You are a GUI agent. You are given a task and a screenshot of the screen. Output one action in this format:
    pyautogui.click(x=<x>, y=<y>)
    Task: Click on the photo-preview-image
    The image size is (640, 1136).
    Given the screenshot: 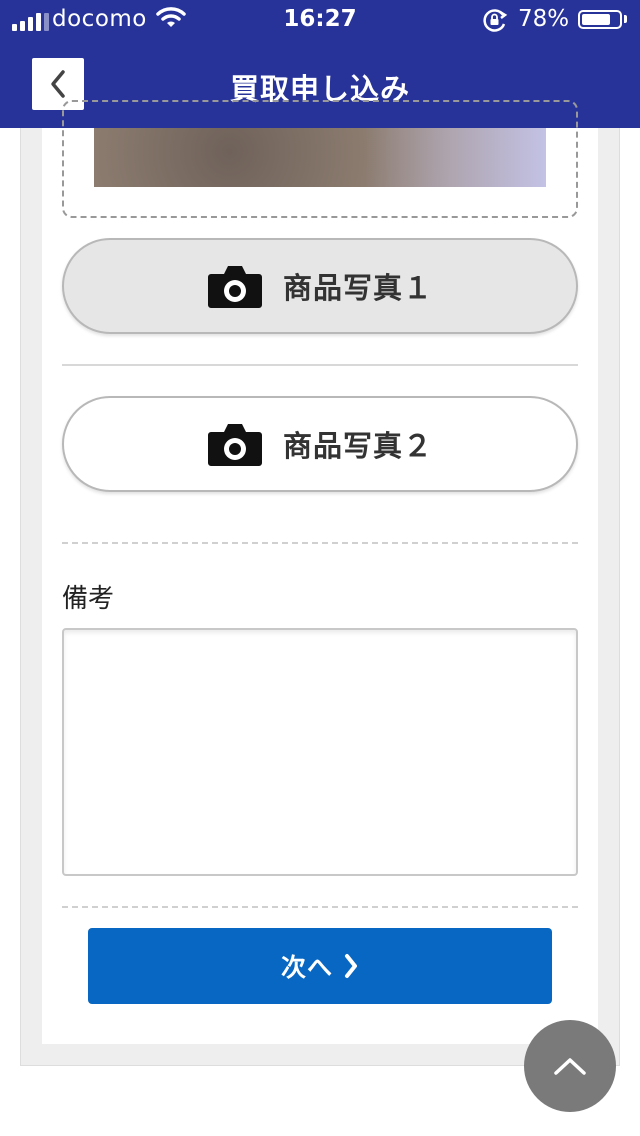 What is the action you would take?
    pyautogui.click(x=320, y=157)
    